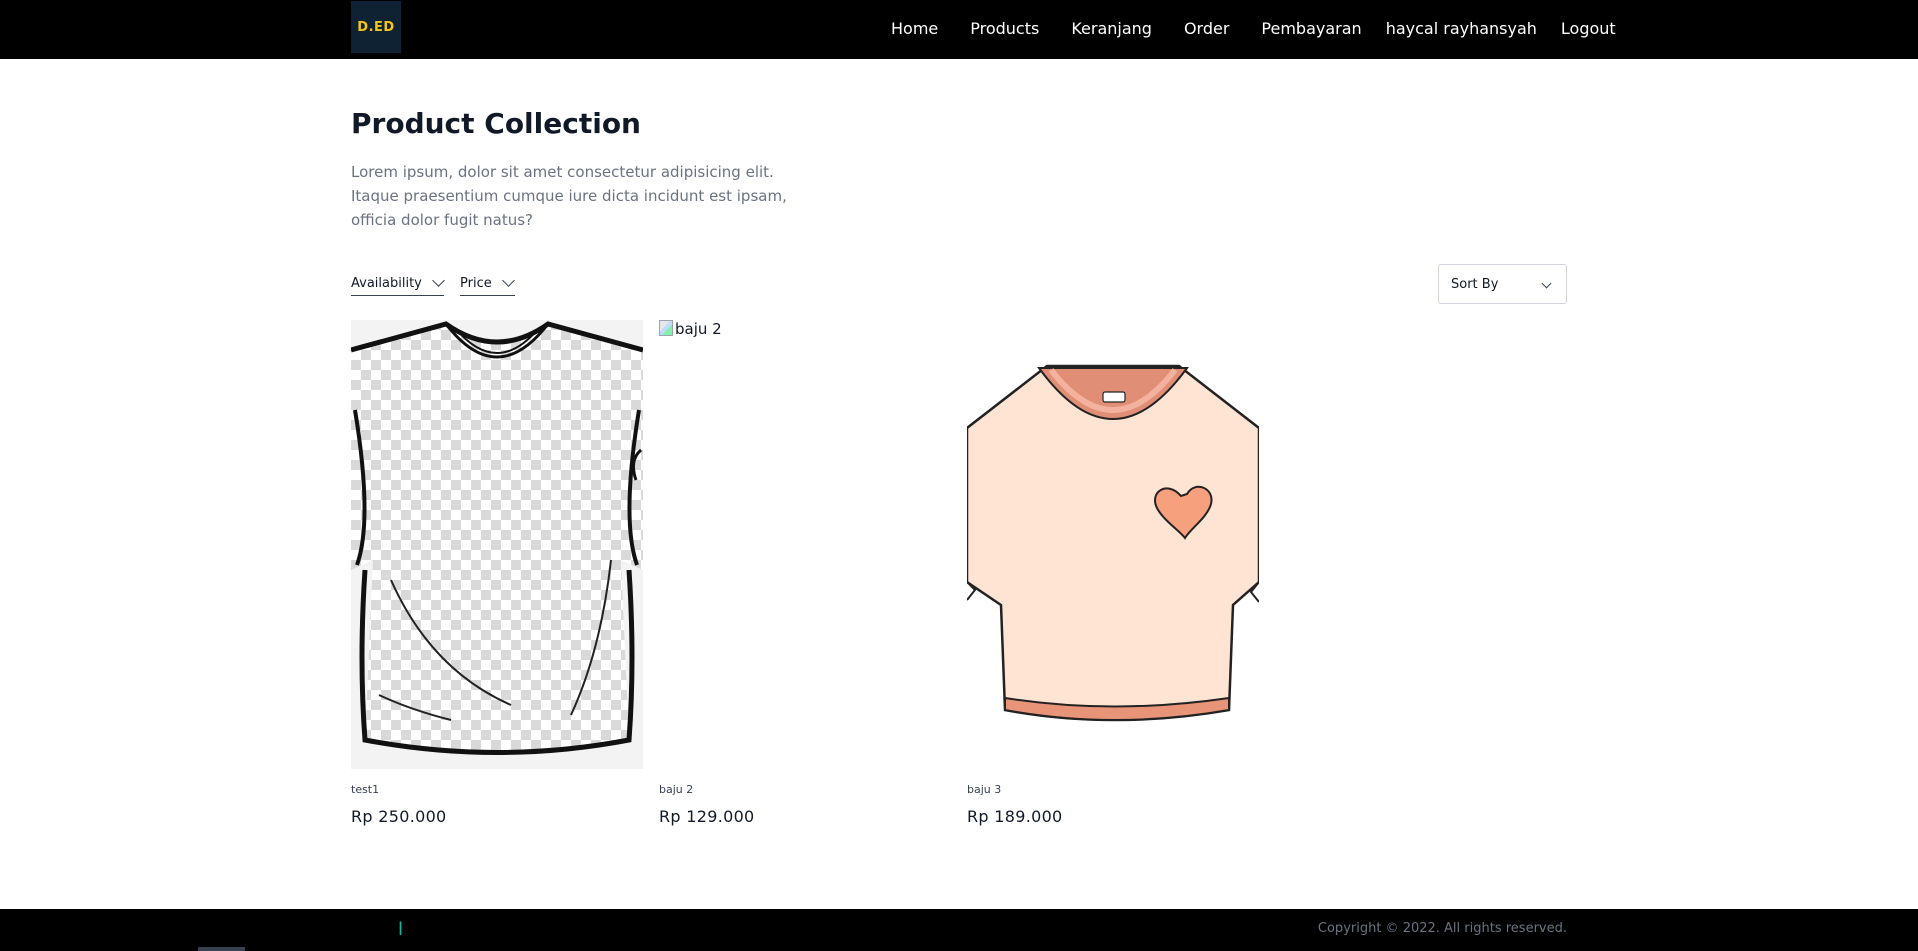  I want to click on product-price: Rp 250.000, so click(399, 816).